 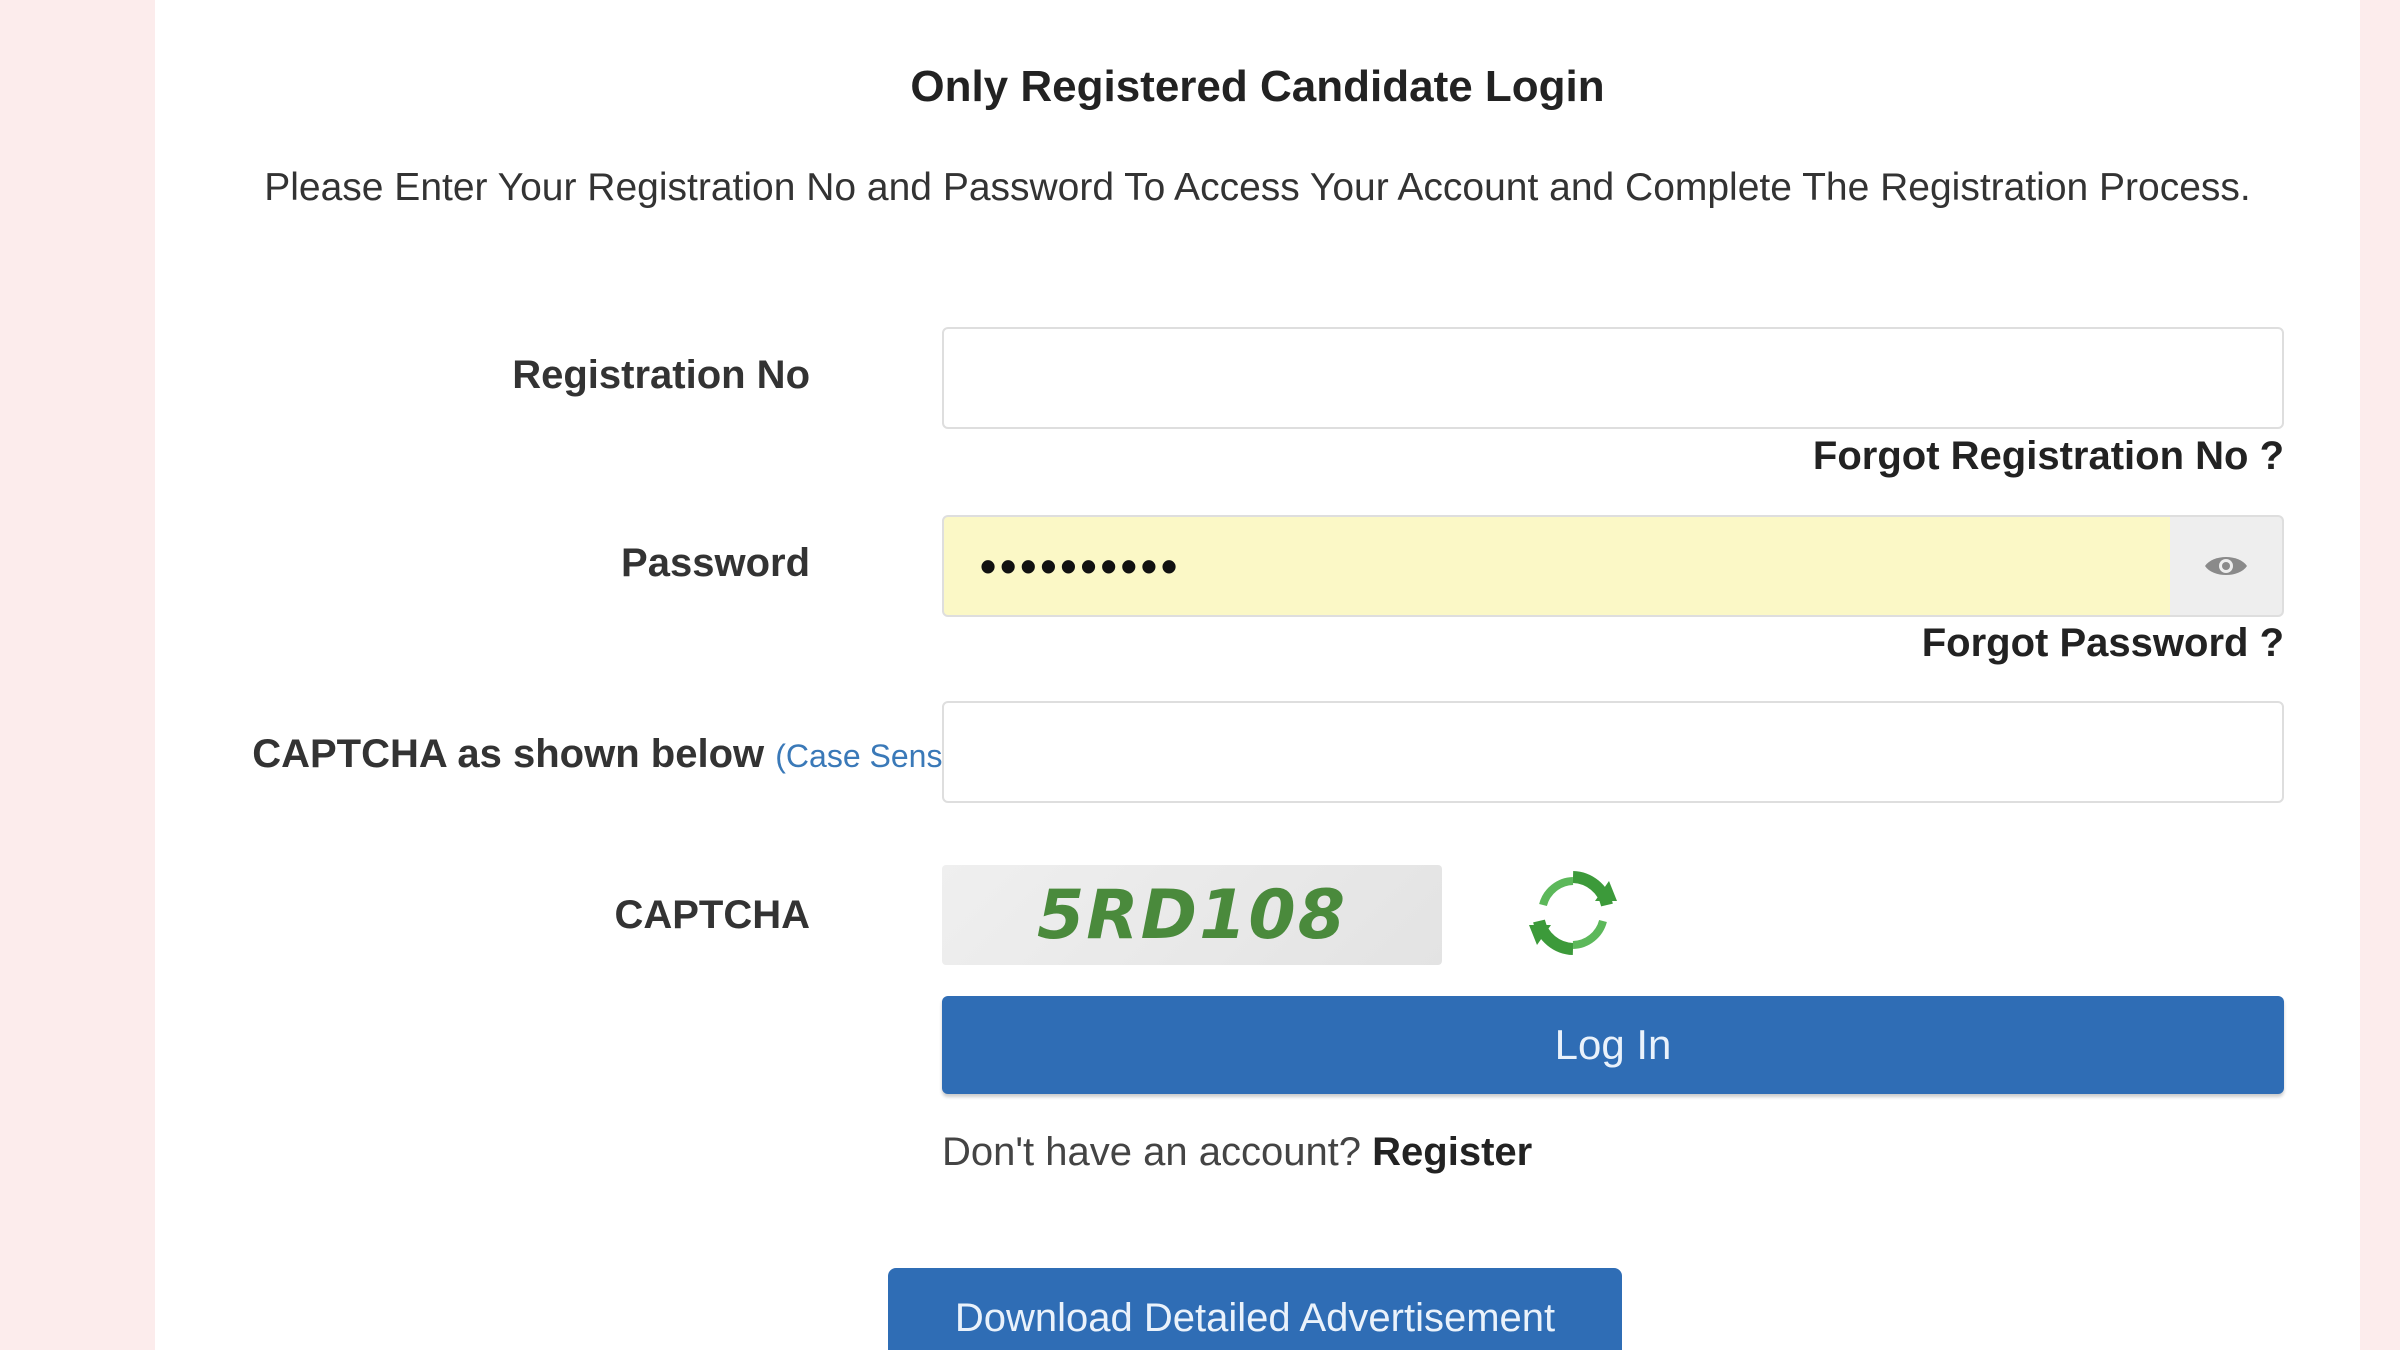 I want to click on register-link: Register, so click(x=1452, y=1152).